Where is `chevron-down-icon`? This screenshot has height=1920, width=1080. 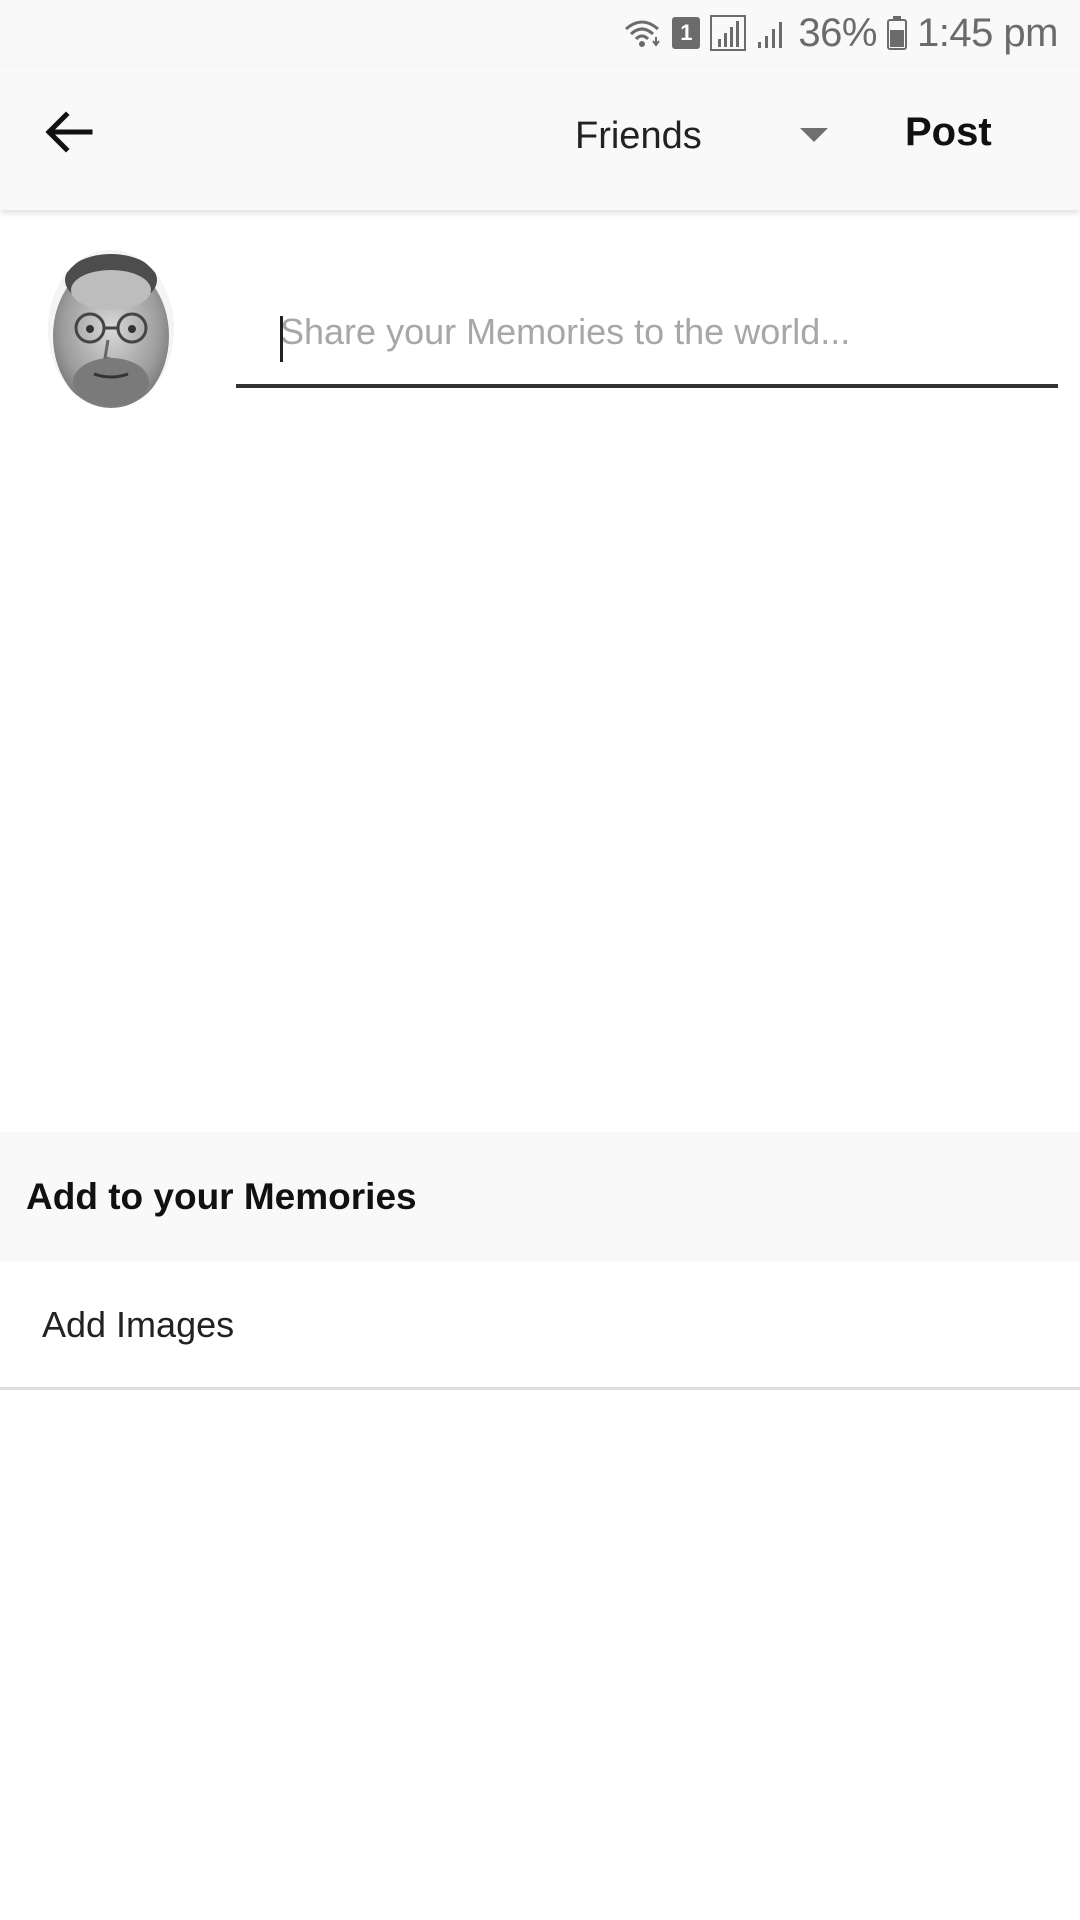 chevron-down-icon is located at coordinates (814, 135).